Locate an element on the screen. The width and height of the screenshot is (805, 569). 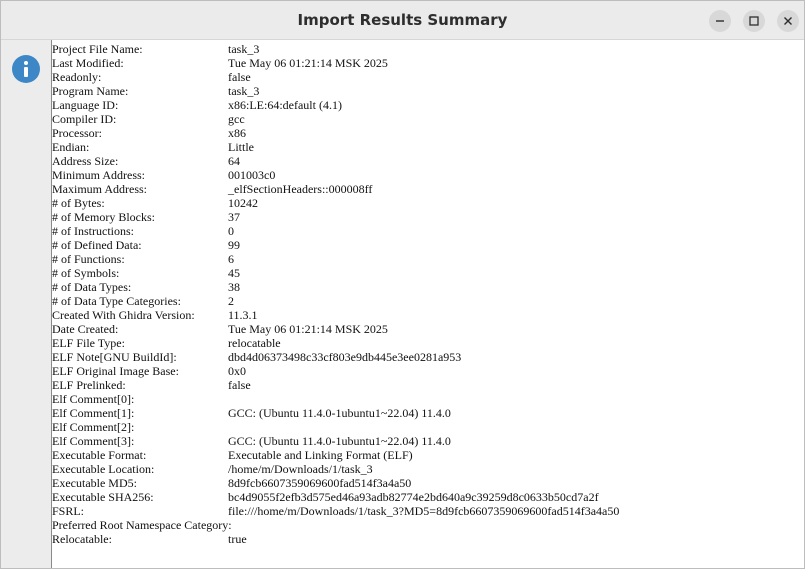
summary-label: # of Instructions: is located at coordinates (93, 231).